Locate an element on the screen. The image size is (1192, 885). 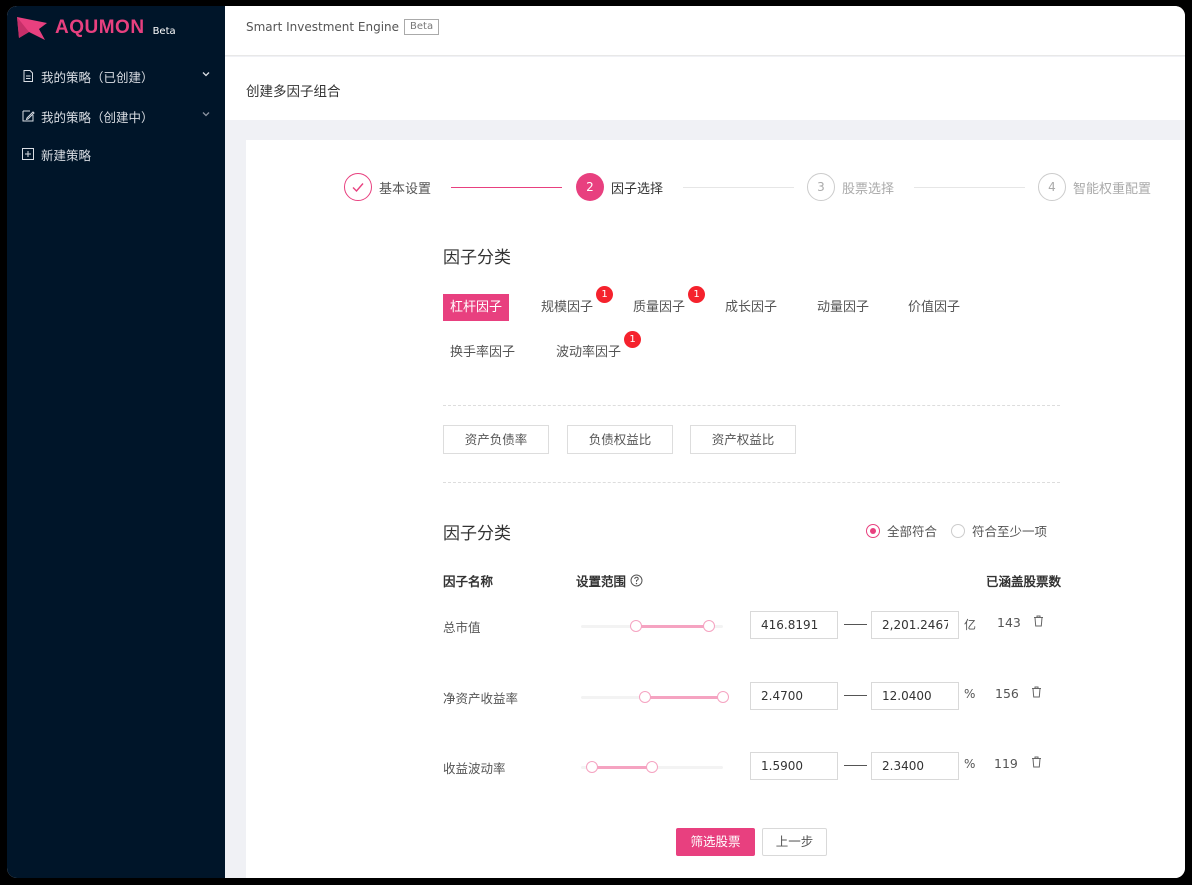
factor-chip-debt-equity: 负债权益比 is located at coordinates (620, 439).